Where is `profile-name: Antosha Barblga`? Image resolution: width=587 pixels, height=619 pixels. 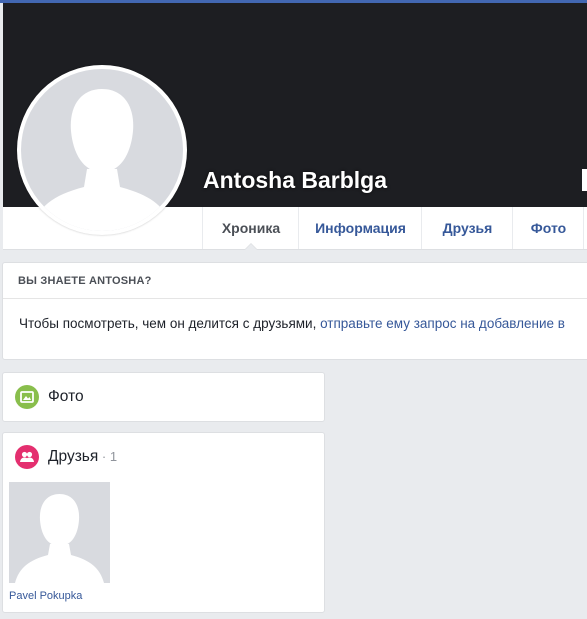 profile-name: Antosha Barblga is located at coordinates (295, 180).